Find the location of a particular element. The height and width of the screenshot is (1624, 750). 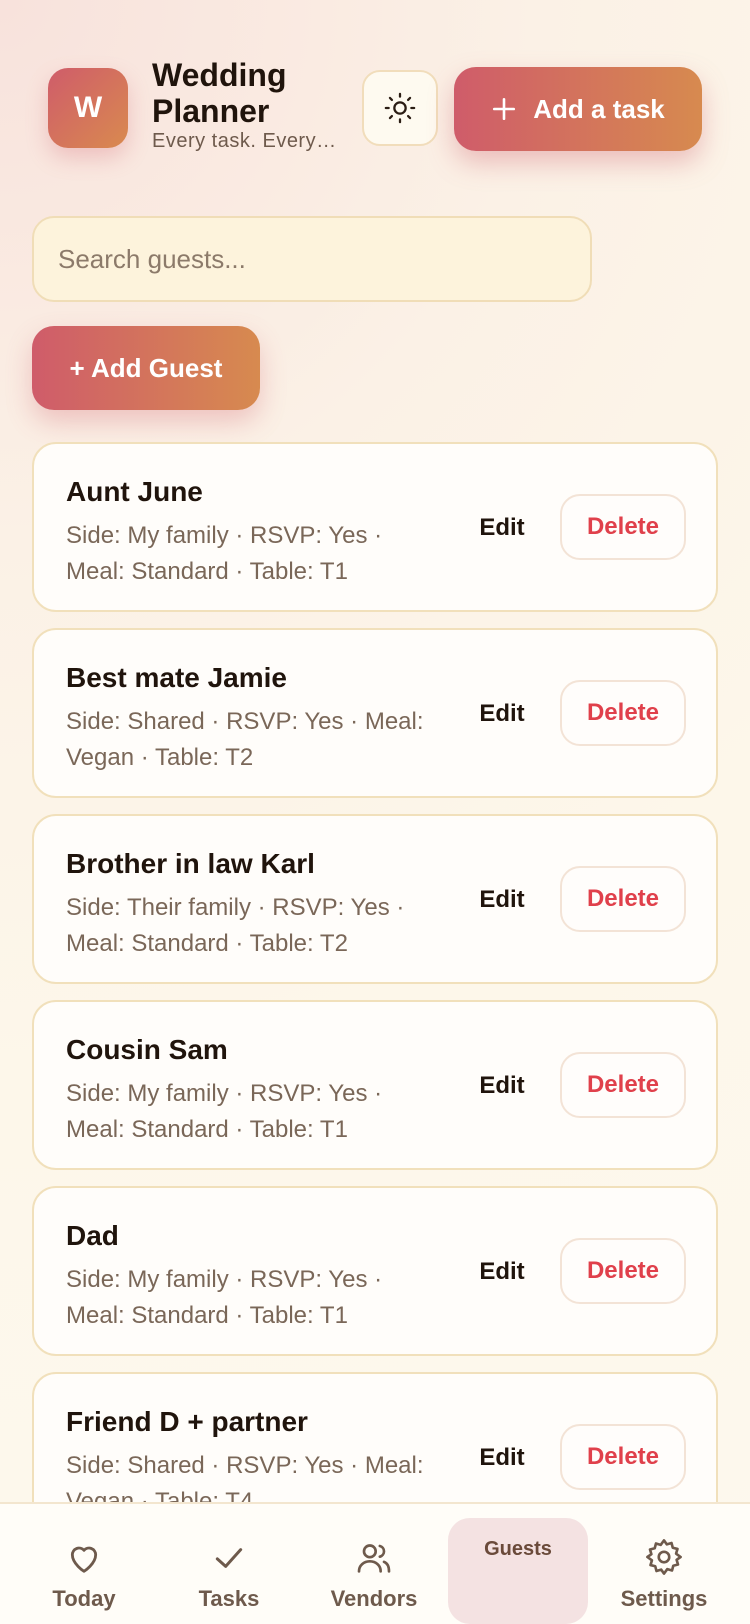

theme-toggle-button is located at coordinates (400, 108).